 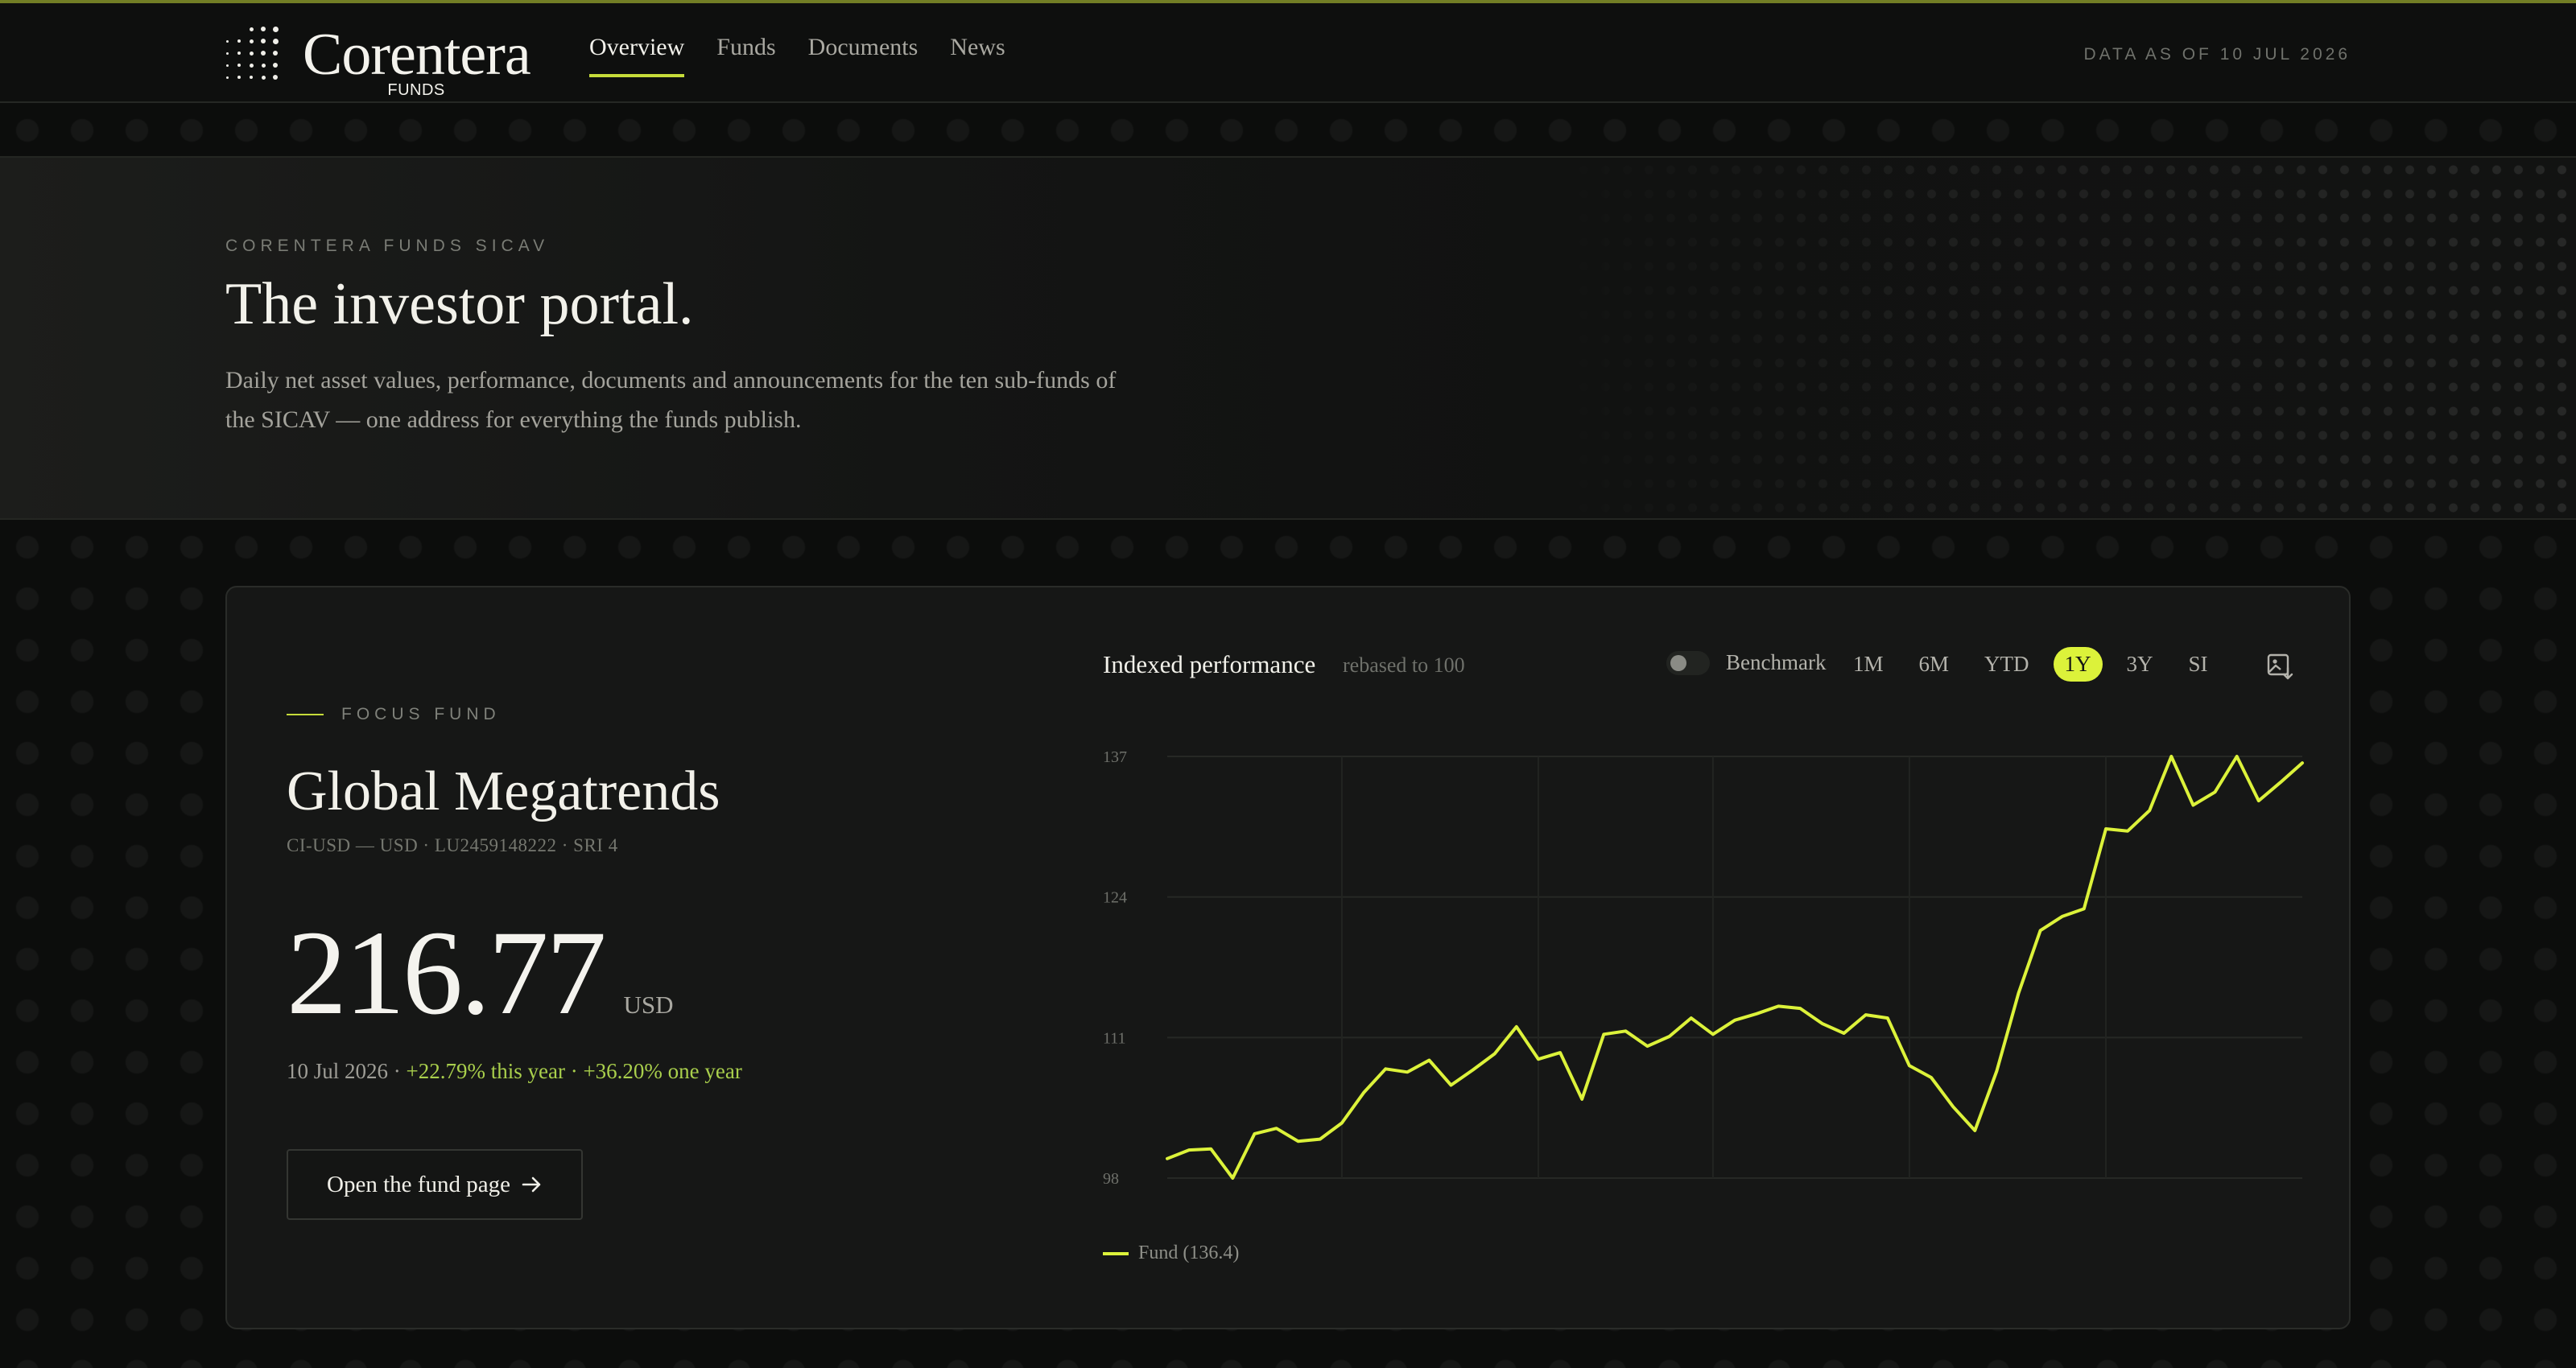 I want to click on accent-rule, so click(x=305, y=714).